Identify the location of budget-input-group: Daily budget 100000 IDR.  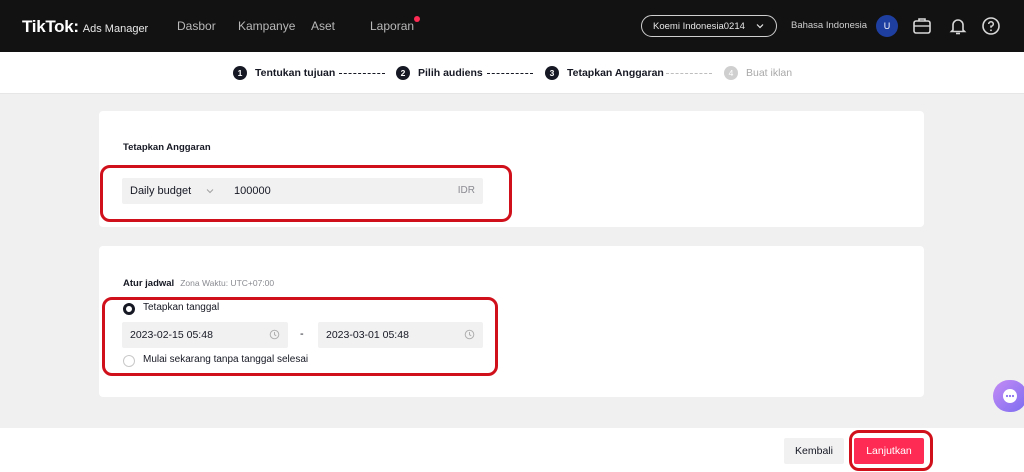
(302, 191).